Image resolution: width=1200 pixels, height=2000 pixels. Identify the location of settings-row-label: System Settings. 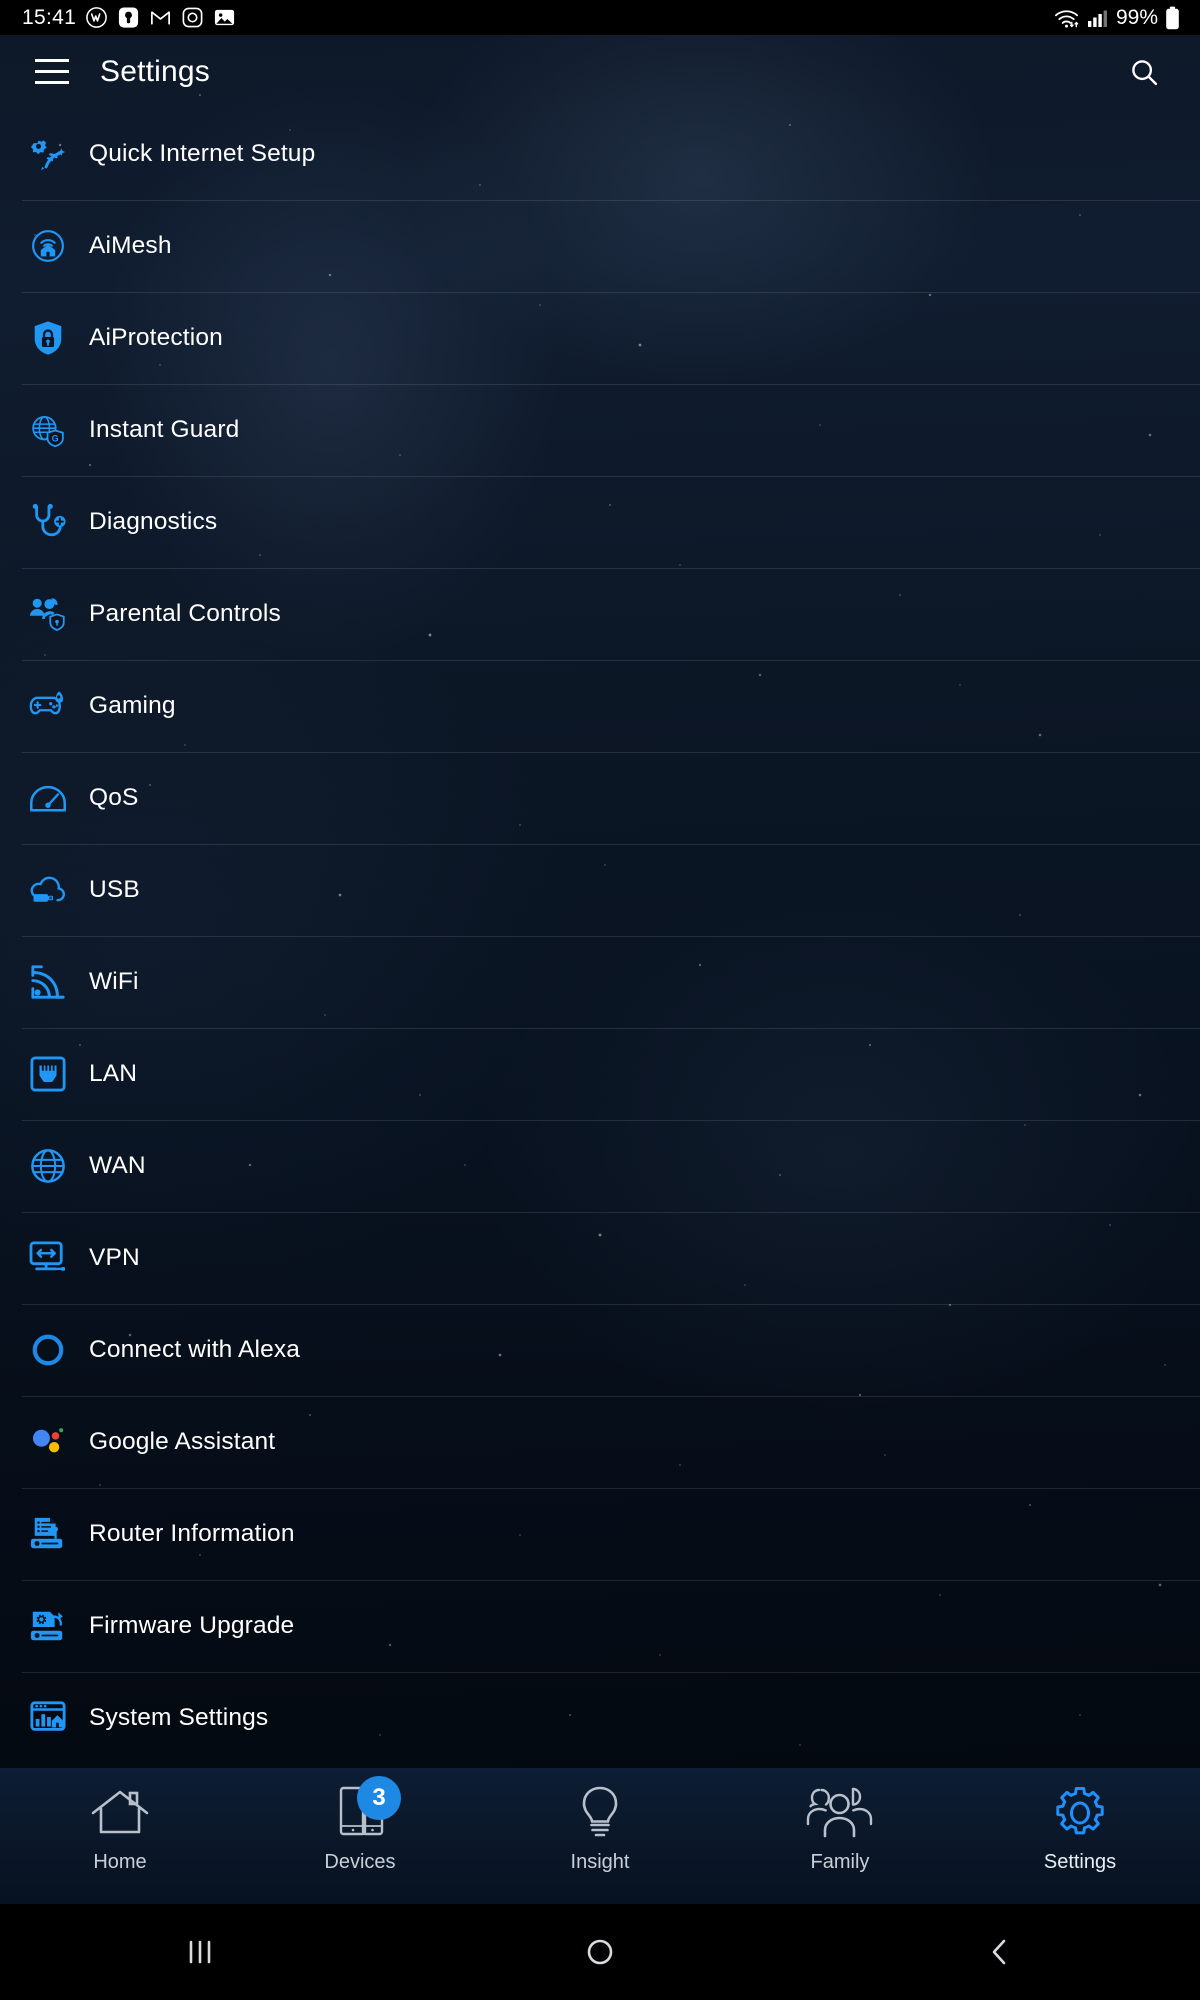
(179, 1717).